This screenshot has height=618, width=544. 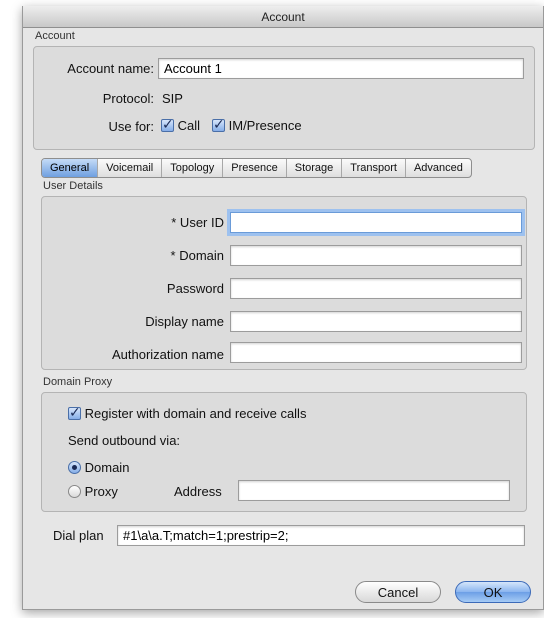 What do you see at coordinates (341, 68) in the screenshot?
I see `account-name-input` at bounding box center [341, 68].